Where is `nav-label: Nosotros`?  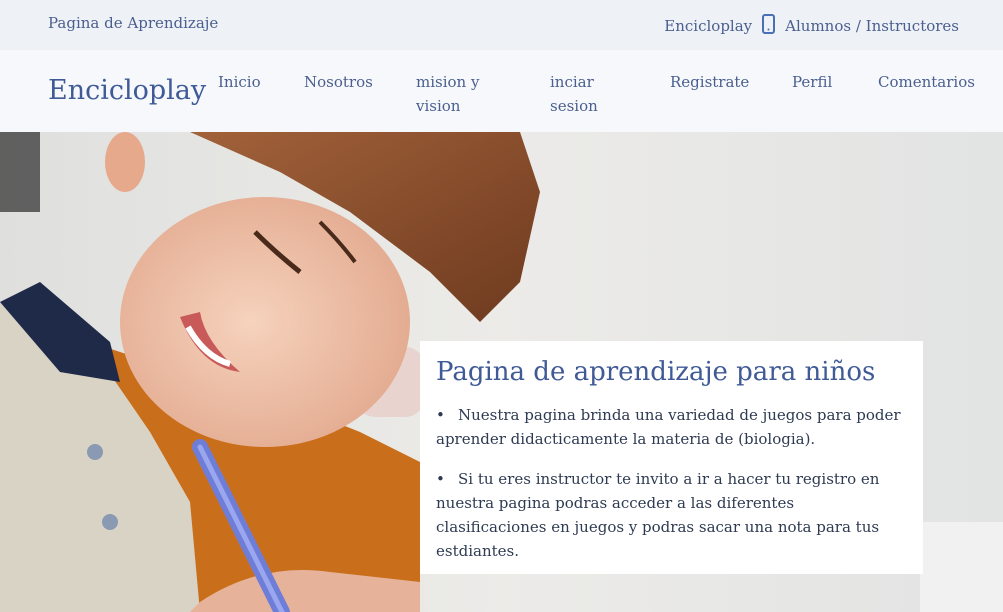 nav-label: Nosotros is located at coordinates (338, 82).